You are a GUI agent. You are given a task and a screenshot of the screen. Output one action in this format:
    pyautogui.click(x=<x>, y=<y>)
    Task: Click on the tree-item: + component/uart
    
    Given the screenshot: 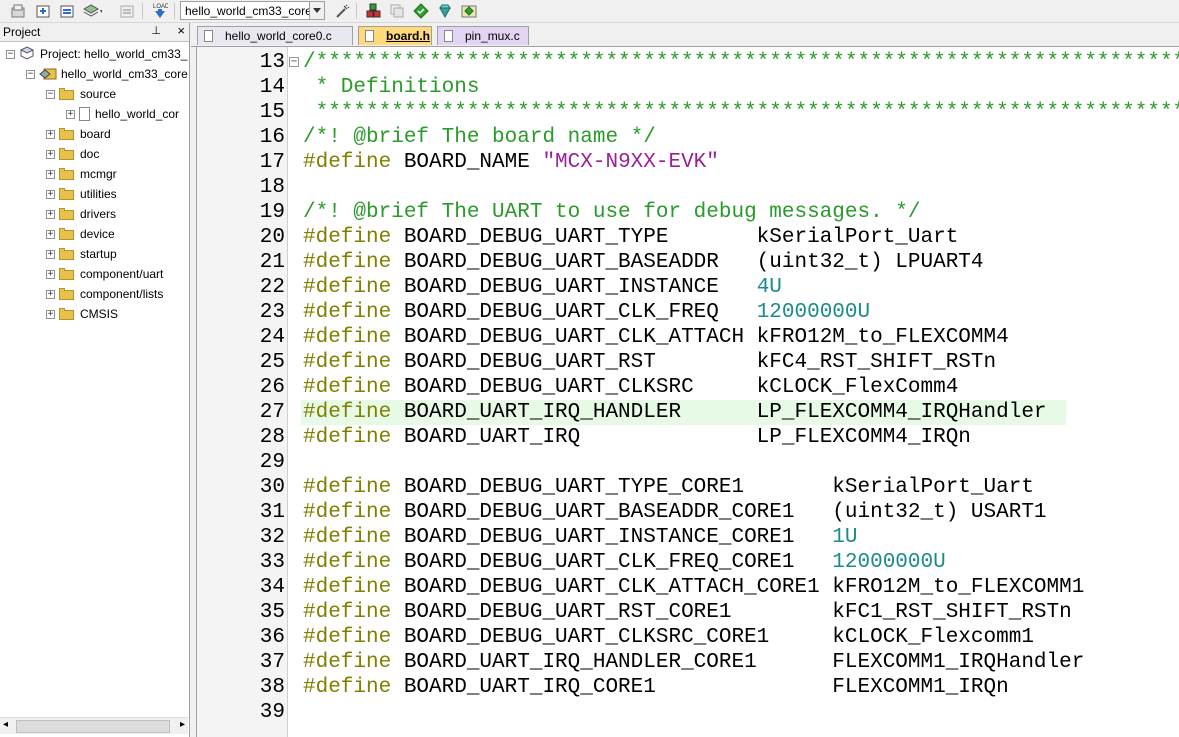 What is the action you would take?
    pyautogui.click(x=104, y=274)
    